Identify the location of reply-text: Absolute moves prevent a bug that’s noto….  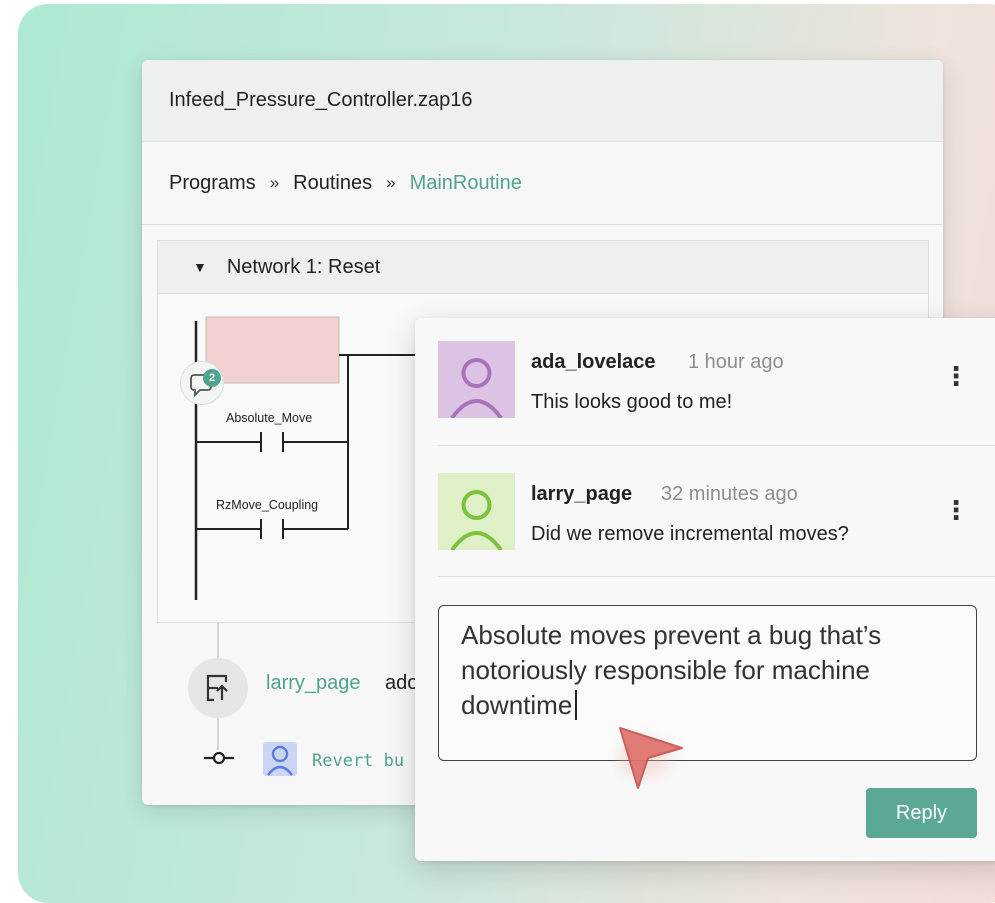
(671, 670).